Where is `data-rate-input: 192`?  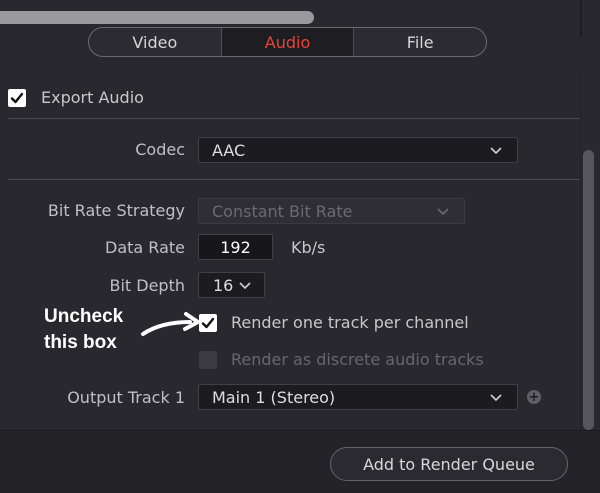 data-rate-input: 192 is located at coordinates (235, 247).